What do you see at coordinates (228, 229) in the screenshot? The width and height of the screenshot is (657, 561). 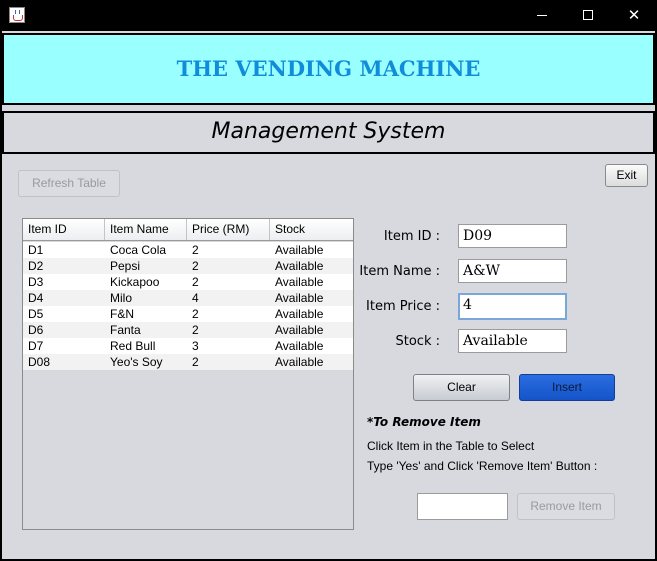 I see `column-header-price: Price (RM)` at bounding box center [228, 229].